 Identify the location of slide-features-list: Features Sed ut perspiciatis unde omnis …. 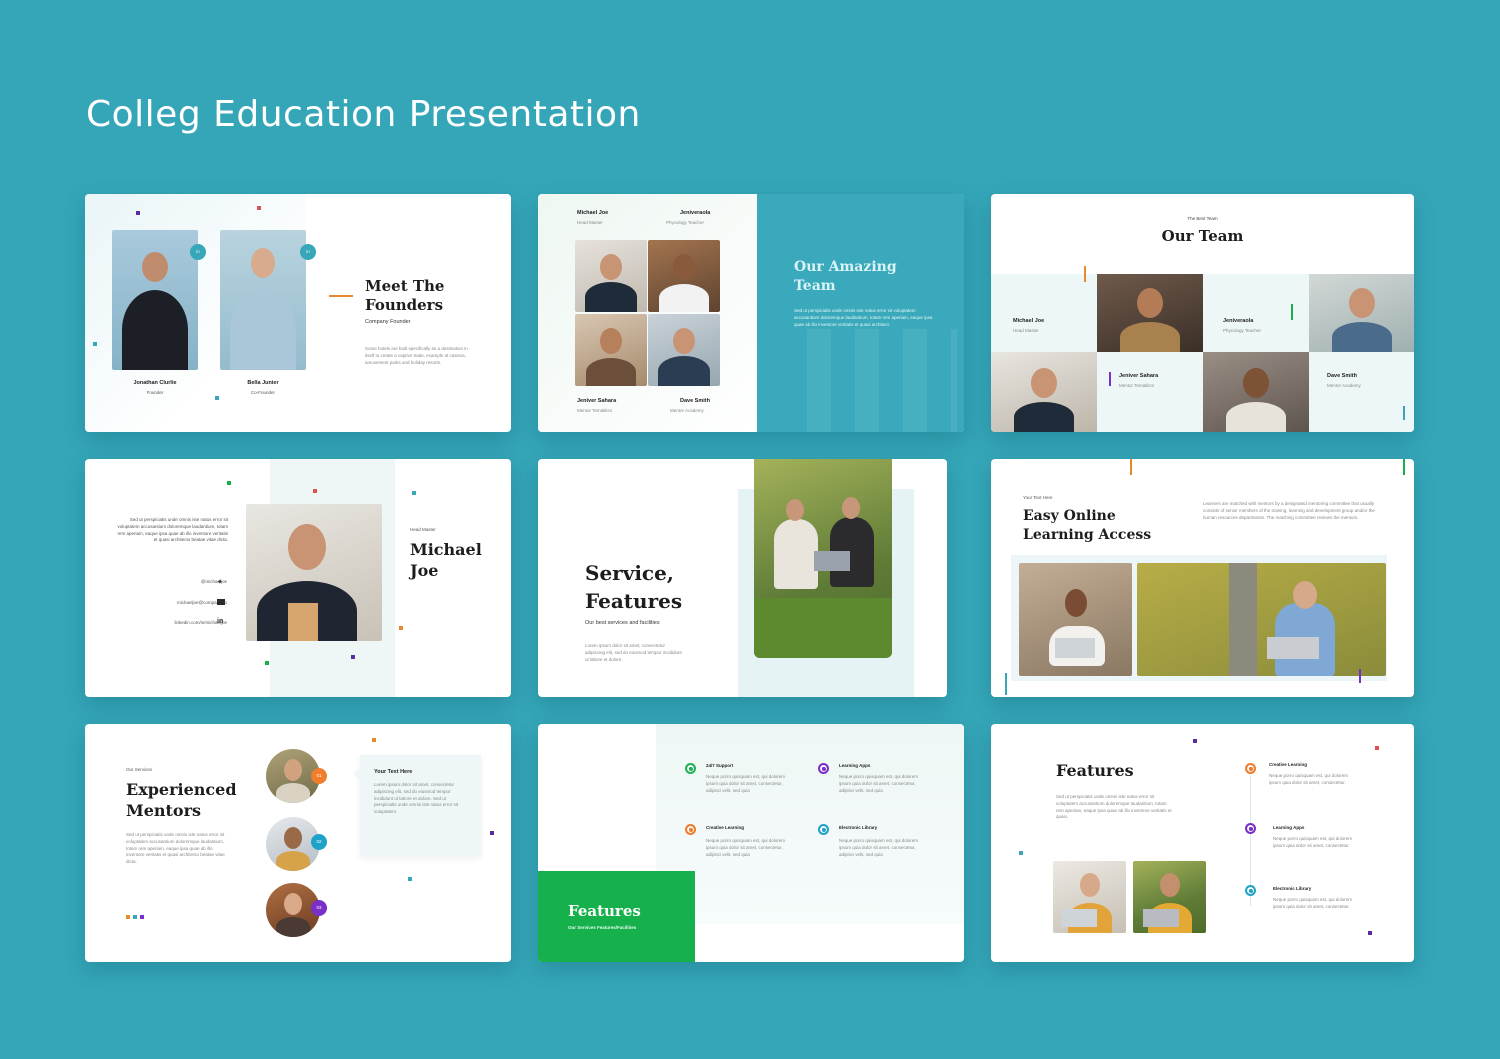
(1202, 843).